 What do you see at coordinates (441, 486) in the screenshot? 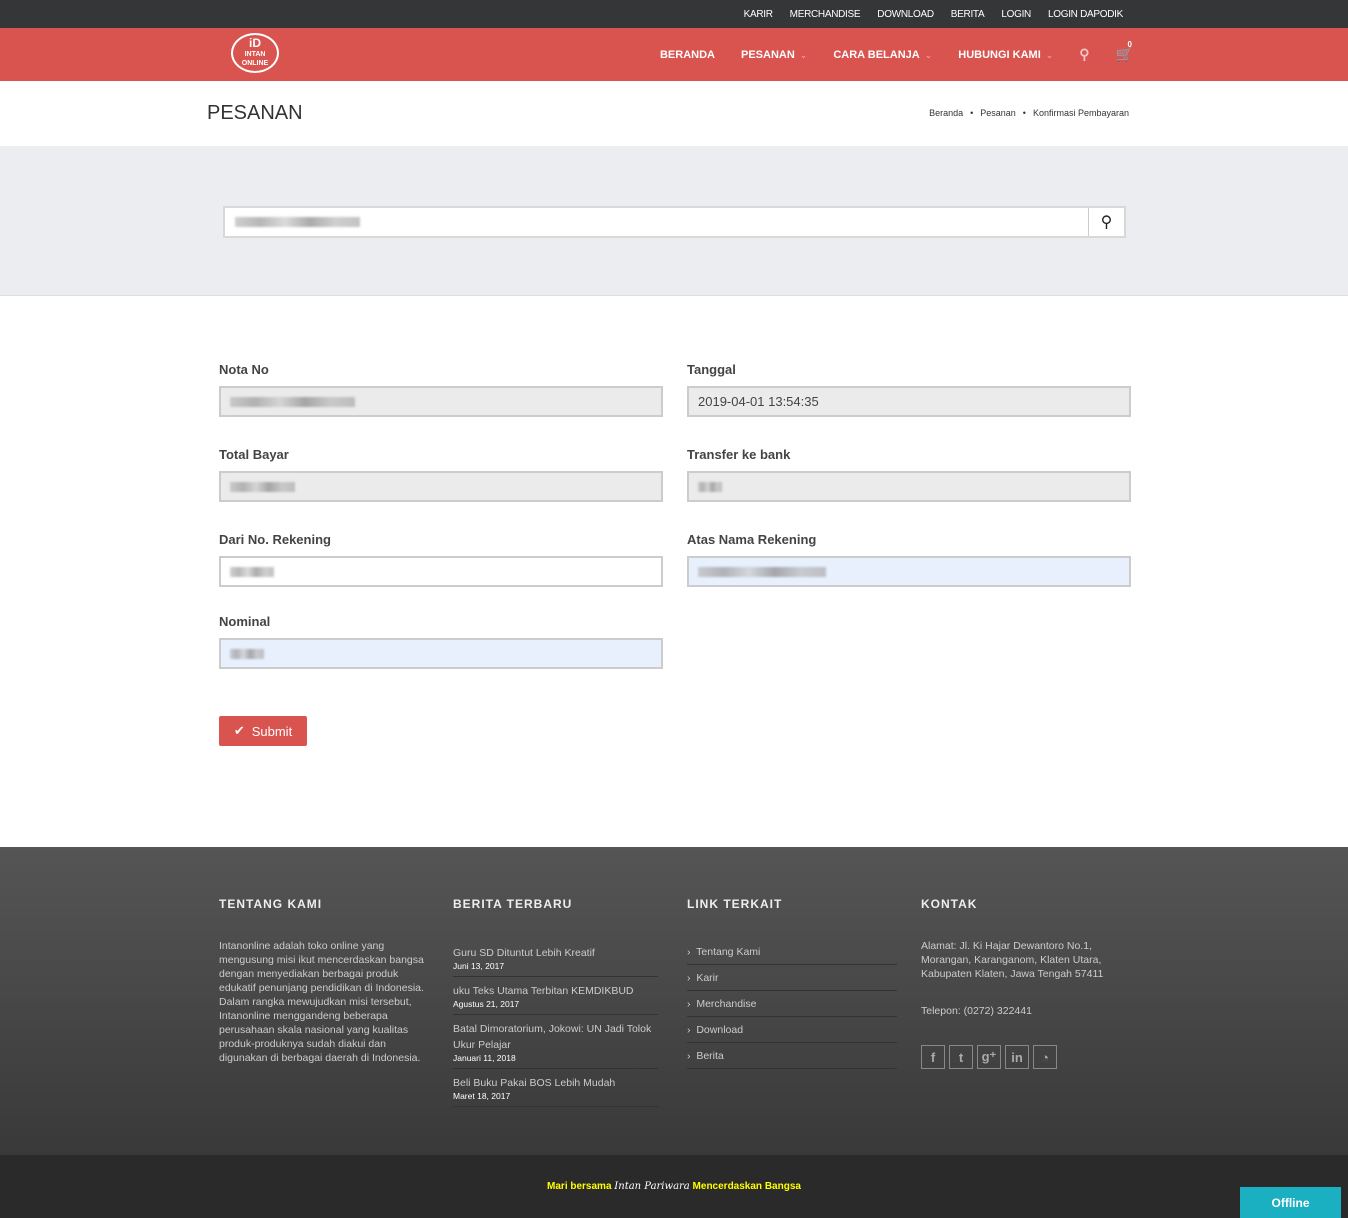
I see `total-field` at bounding box center [441, 486].